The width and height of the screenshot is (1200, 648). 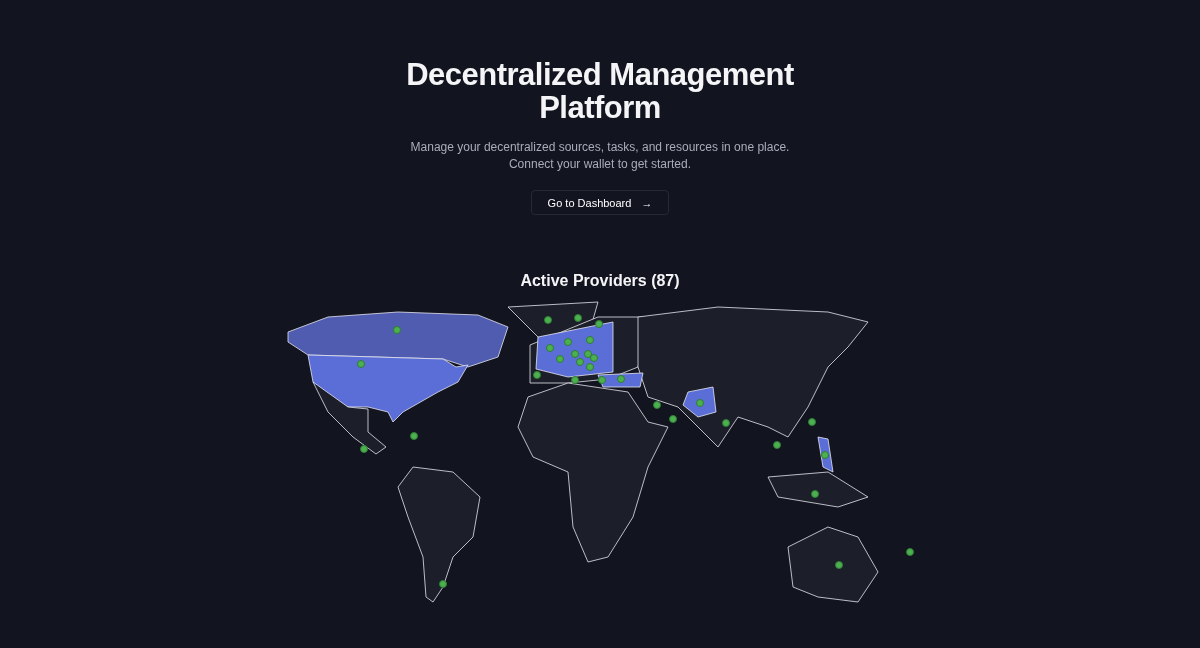 I want to click on section-title: Active Providers (87), so click(x=600, y=281).